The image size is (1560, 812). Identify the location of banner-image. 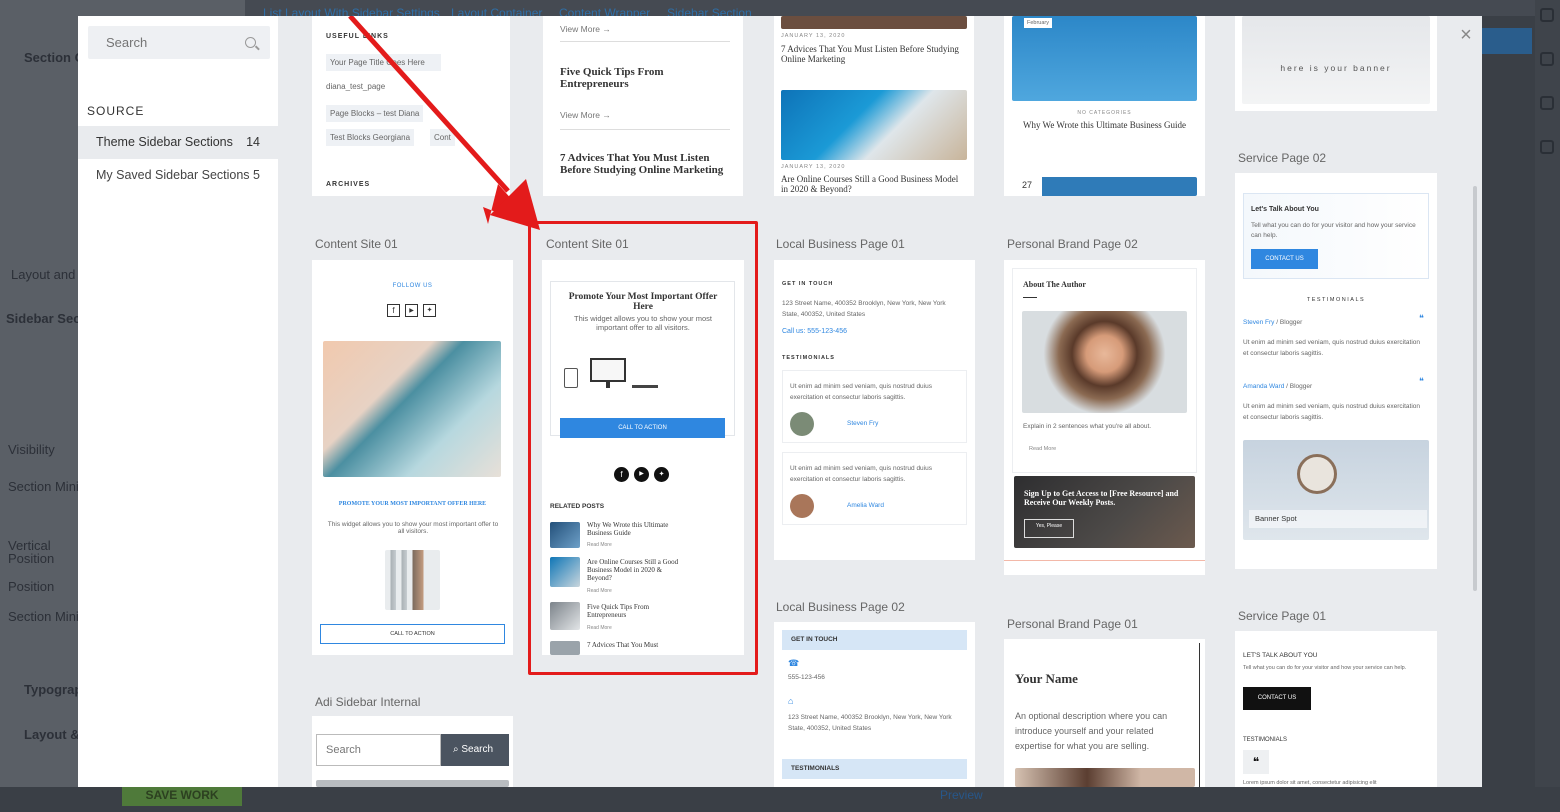
(1336, 60).